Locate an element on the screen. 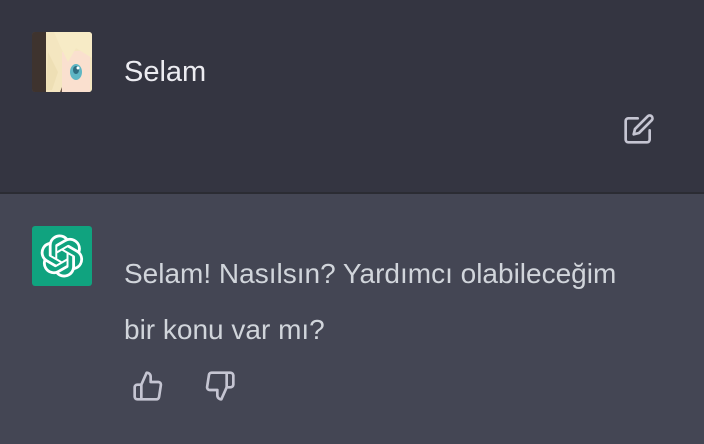 This screenshot has width=704, height=444. edit-message-button is located at coordinates (639, 129).